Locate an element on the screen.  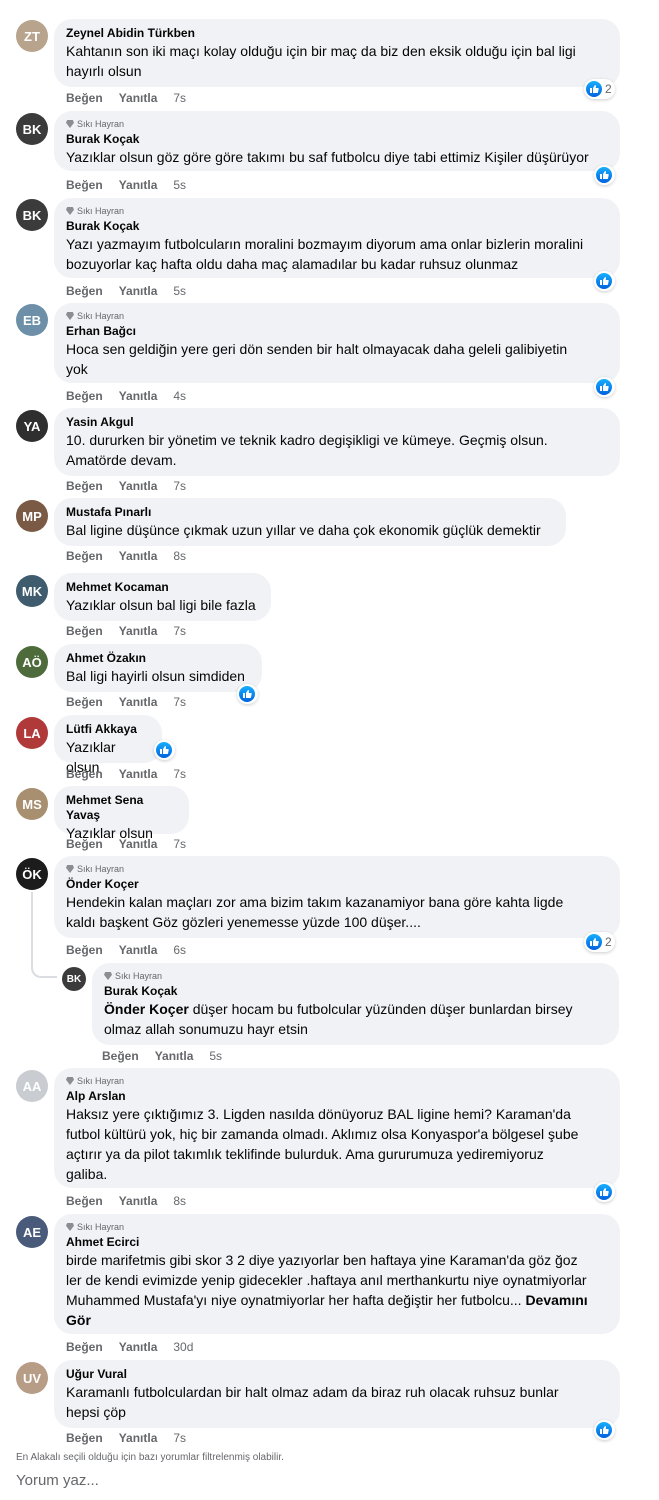
comment-author: Yasin Akgul is located at coordinates (337, 422).